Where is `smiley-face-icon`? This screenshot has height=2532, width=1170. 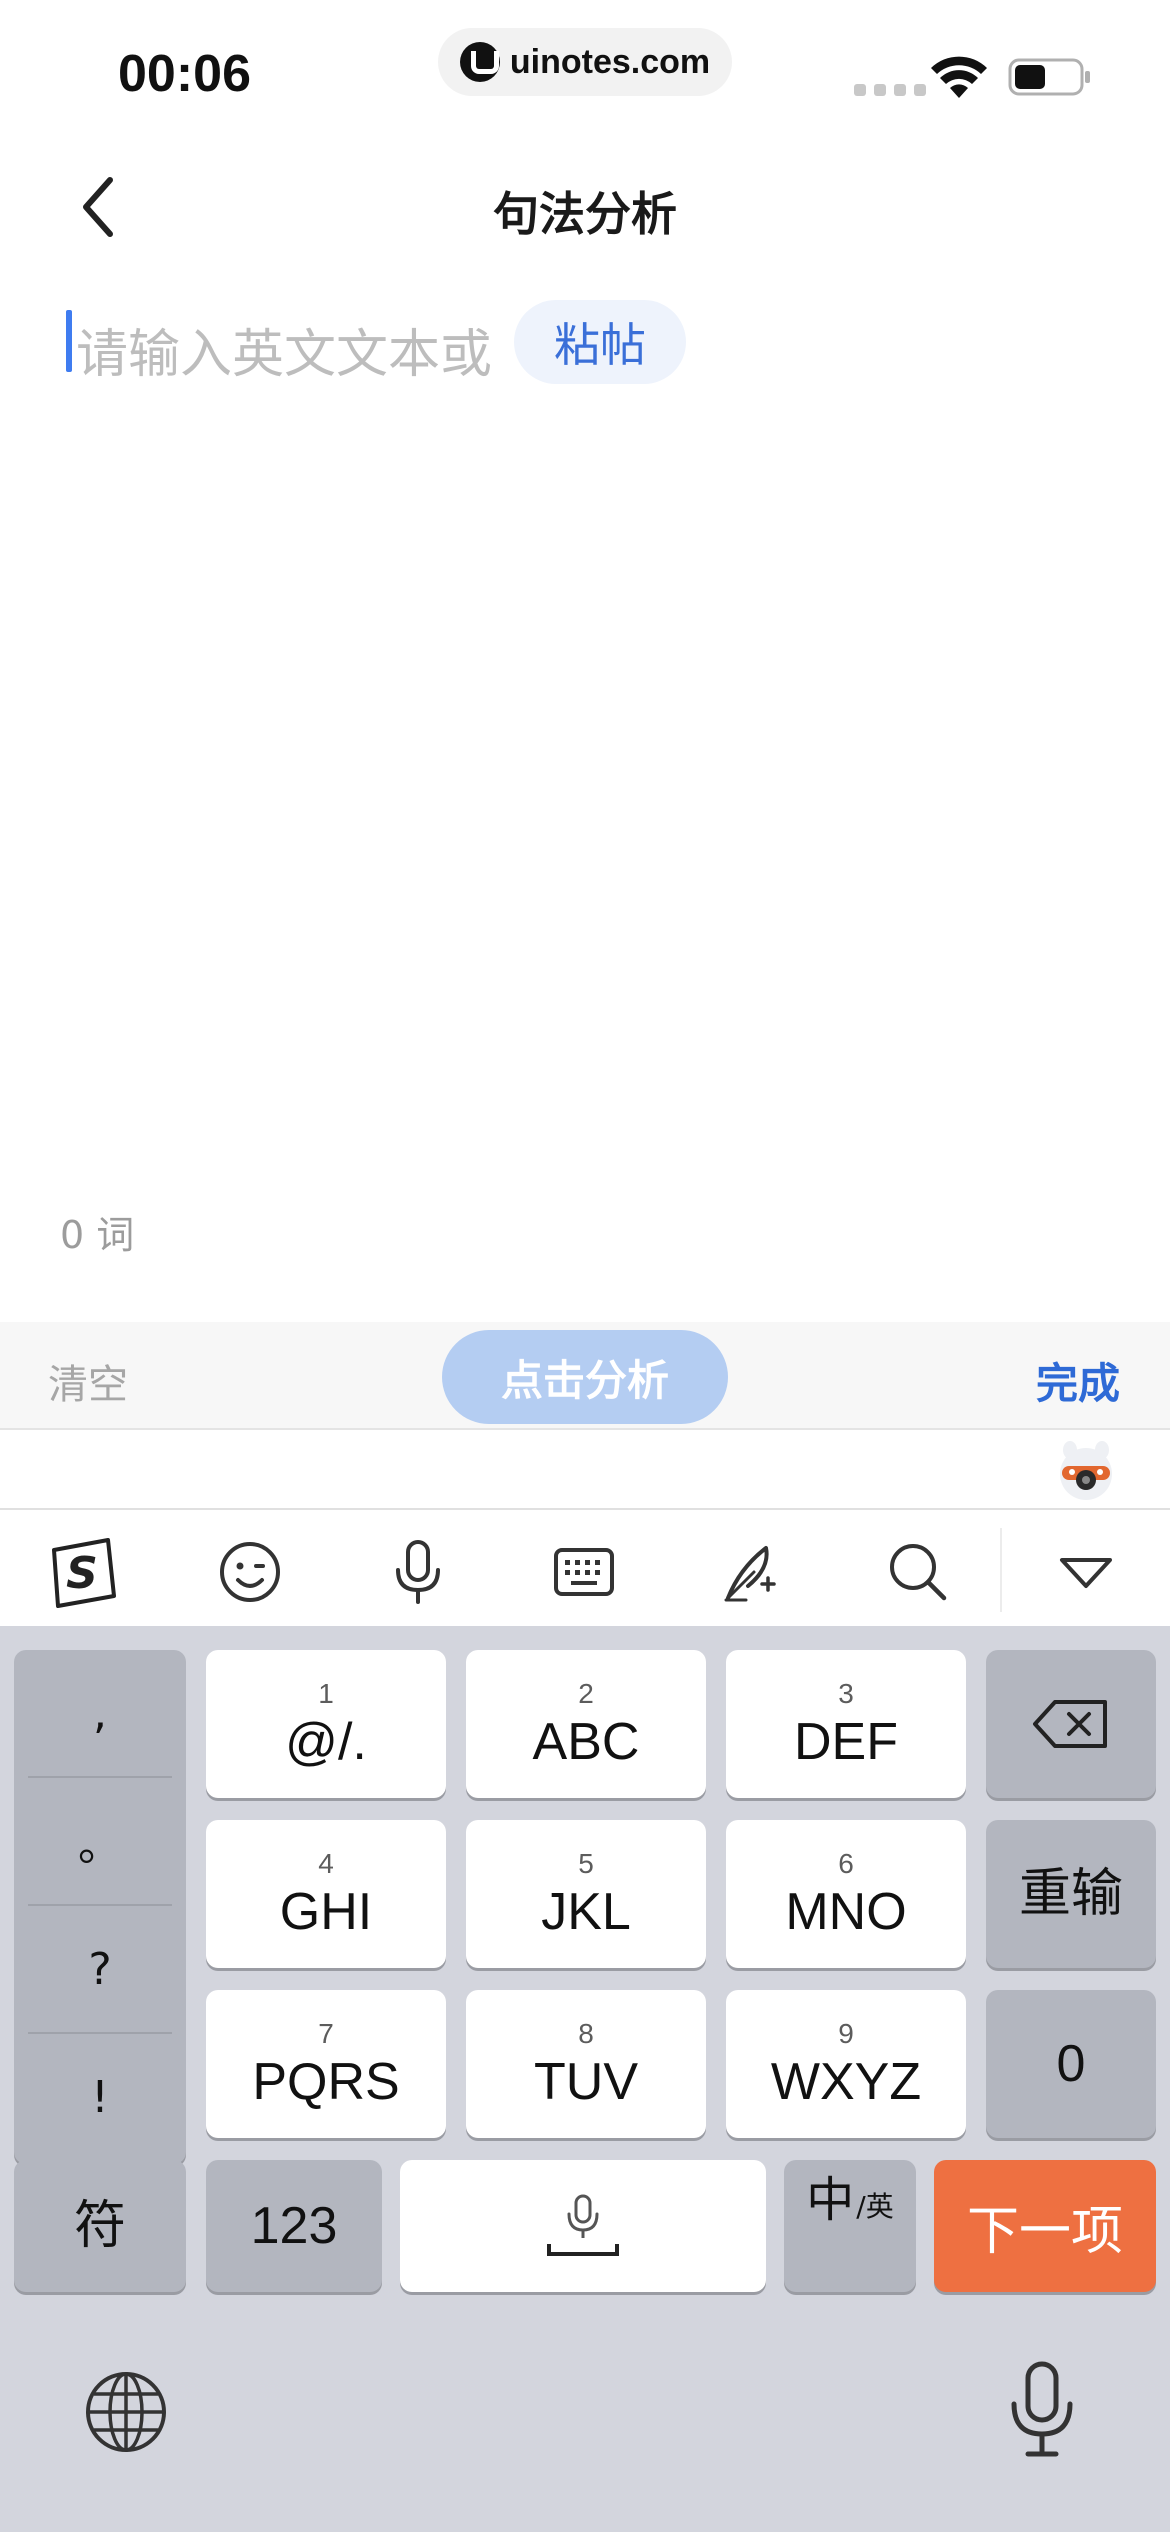
smiley-face-icon is located at coordinates (250, 1572).